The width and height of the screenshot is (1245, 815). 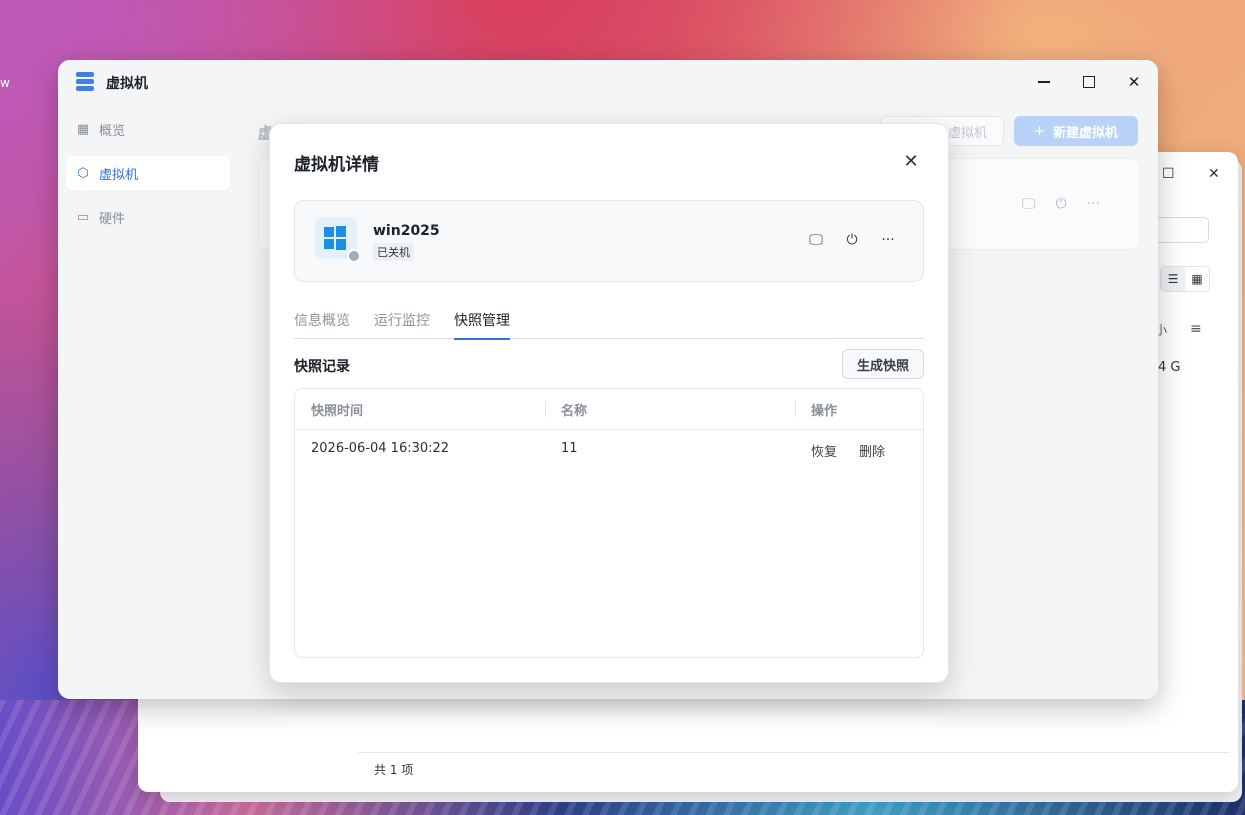 I want to click on minimize-icon, so click(x=1044, y=82).